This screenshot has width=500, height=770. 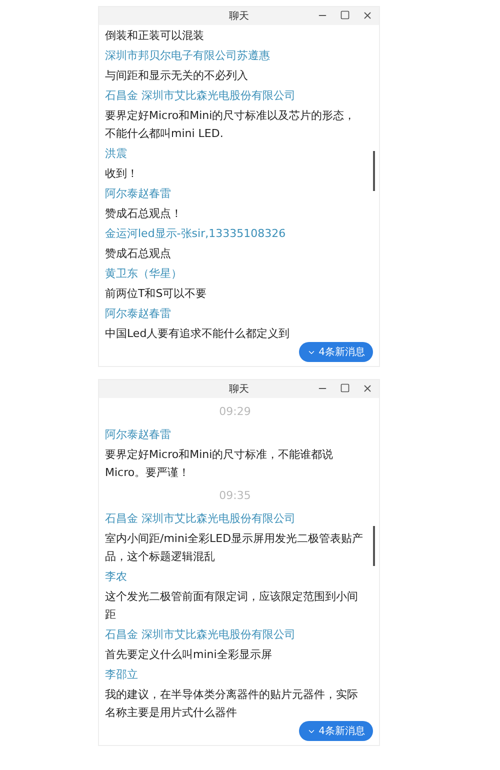 What do you see at coordinates (187, 56) in the screenshot?
I see `sender-name: 深圳市邦贝尔电子有限公司苏遵惠` at bounding box center [187, 56].